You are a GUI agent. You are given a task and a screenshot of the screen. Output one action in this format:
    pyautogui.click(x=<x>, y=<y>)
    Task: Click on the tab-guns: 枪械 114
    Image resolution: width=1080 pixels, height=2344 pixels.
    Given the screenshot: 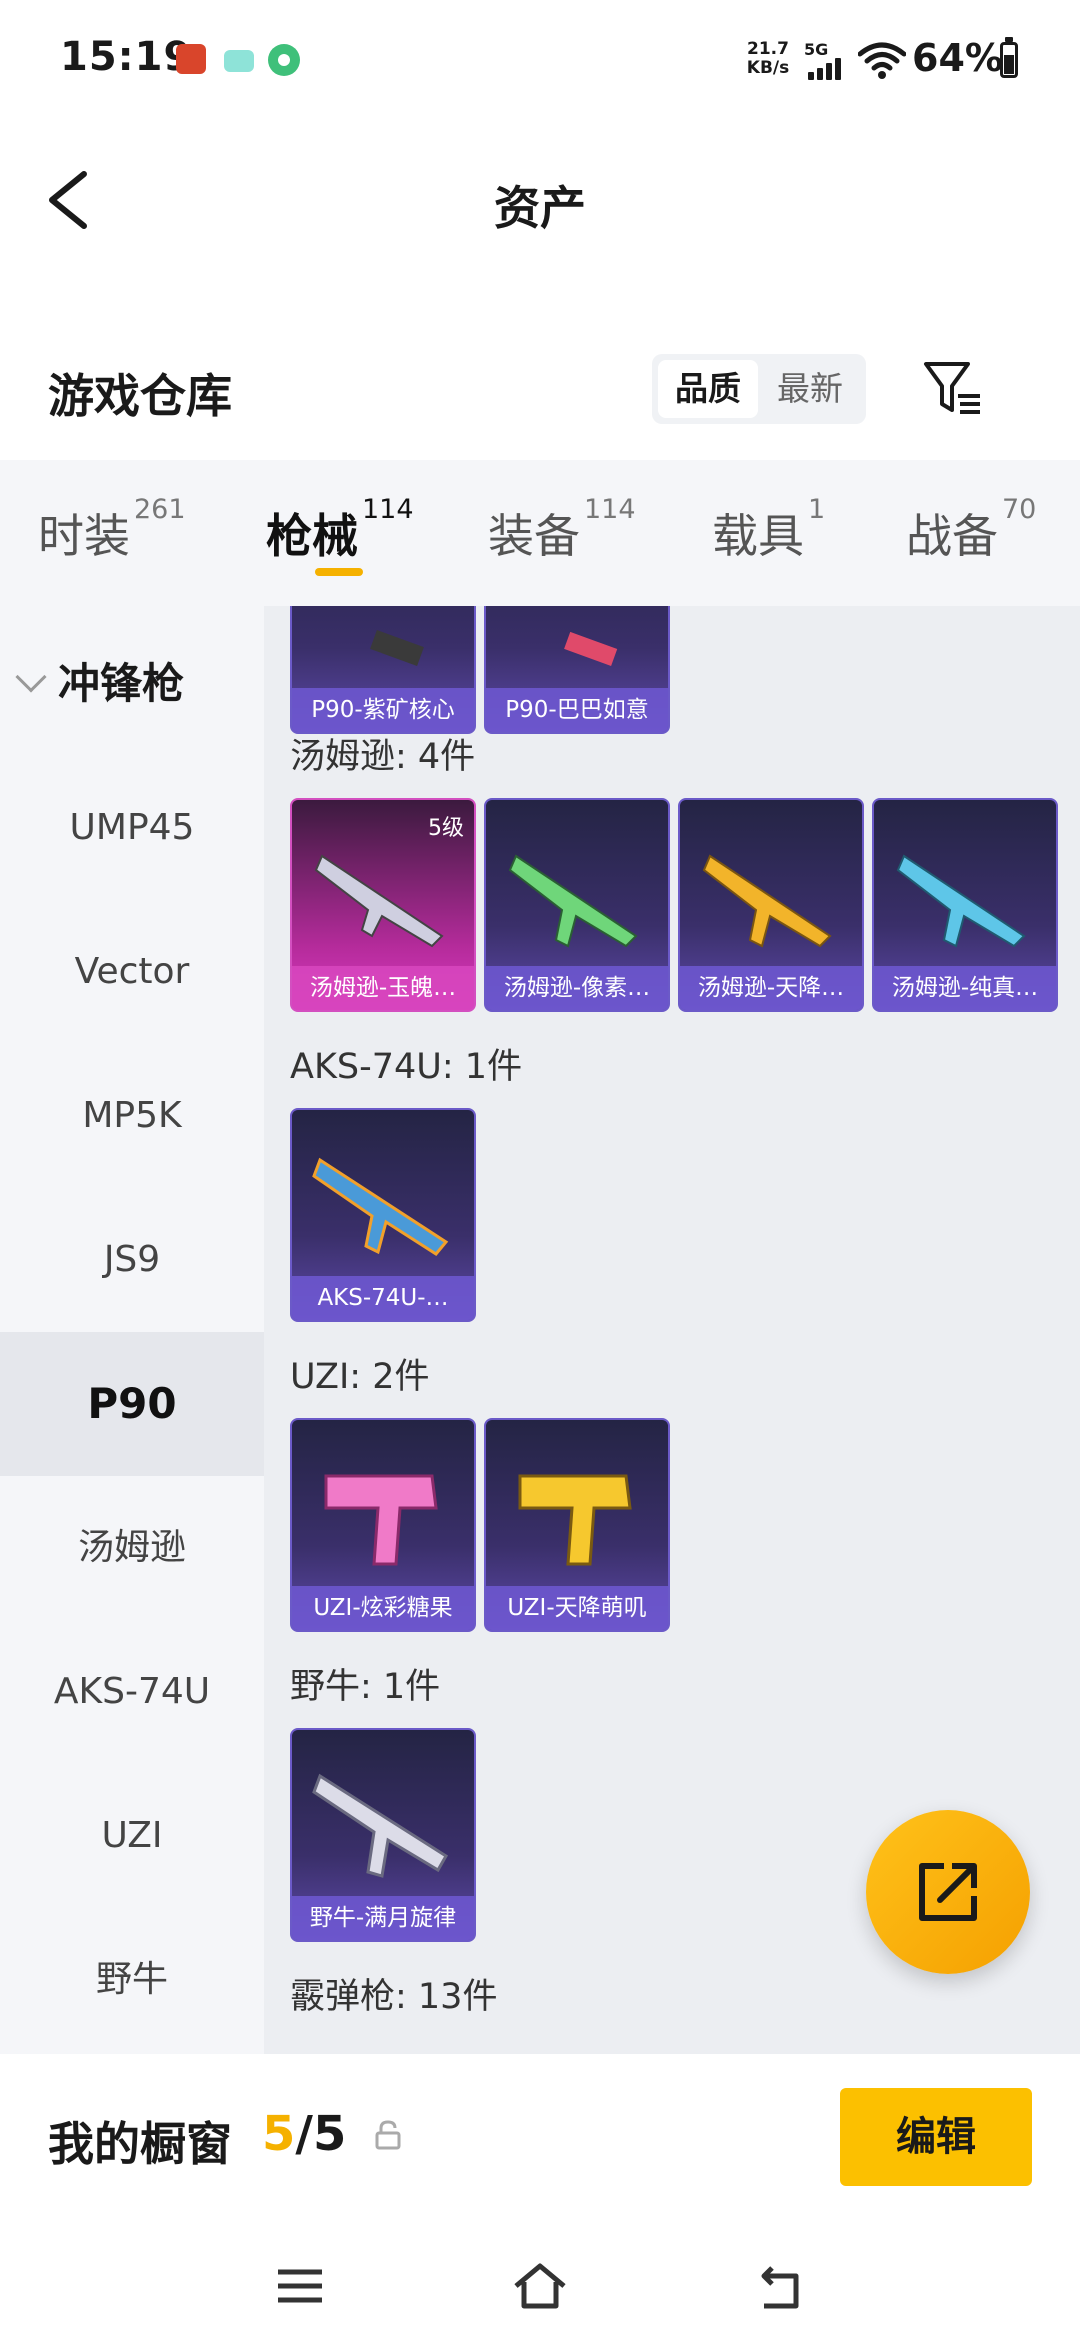 What is the action you would take?
    pyautogui.click(x=340, y=530)
    